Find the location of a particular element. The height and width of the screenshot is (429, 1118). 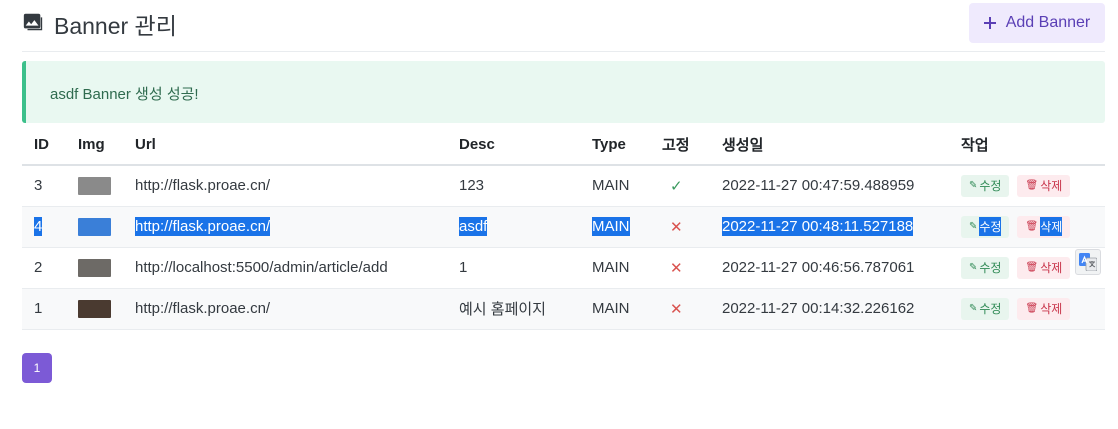

alert-message: asdf Banner 생성 성공! is located at coordinates (124, 94).